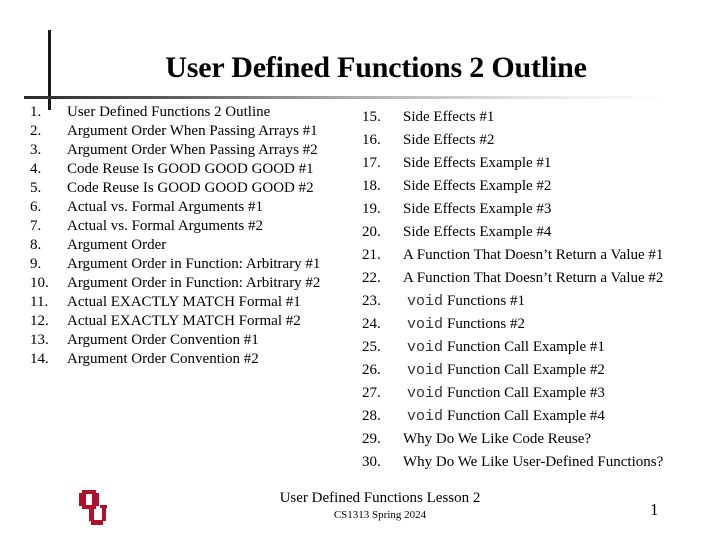 Image resolution: width=720 pixels, height=540 pixels. I want to click on outline-item-text: void Functions #1, so click(464, 301).